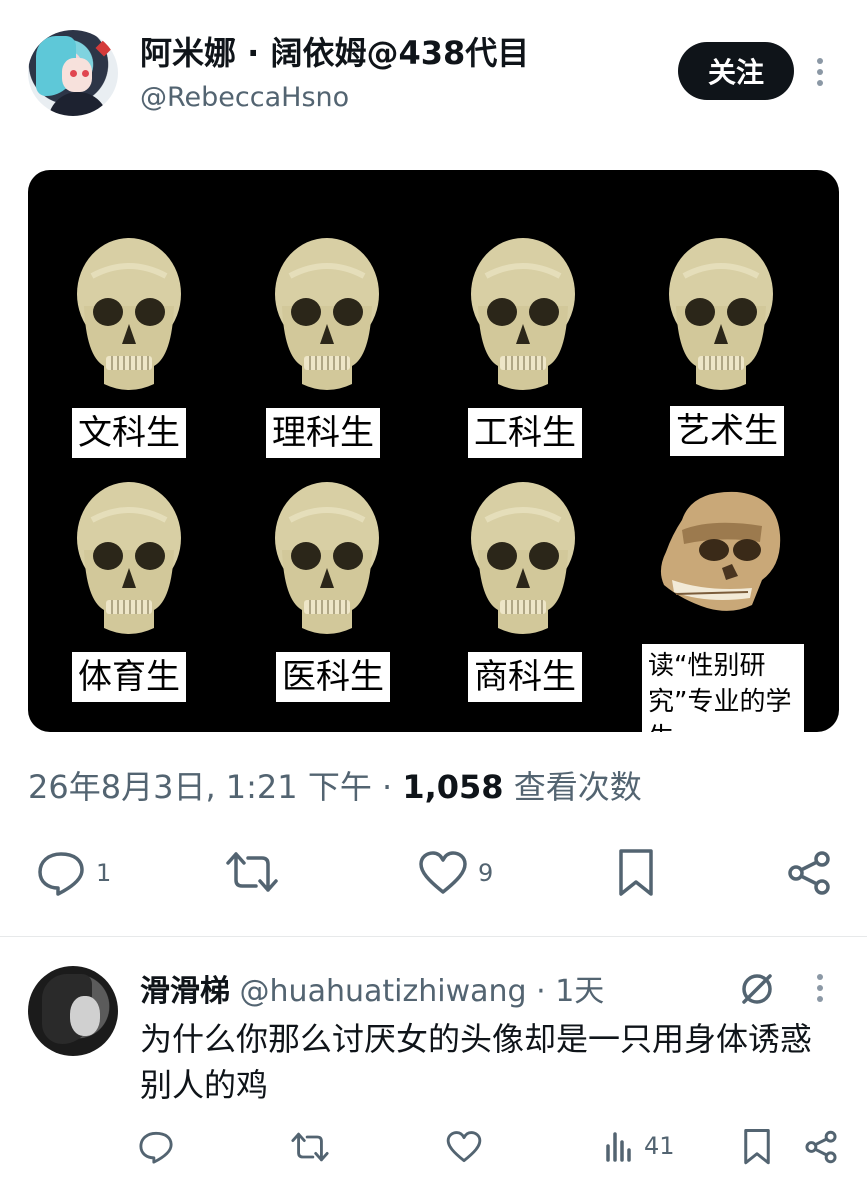 The width and height of the screenshot is (867, 1200). What do you see at coordinates (659, 1146) in the screenshot?
I see `reply-views-count: 41` at bounding box center [659, 1146].